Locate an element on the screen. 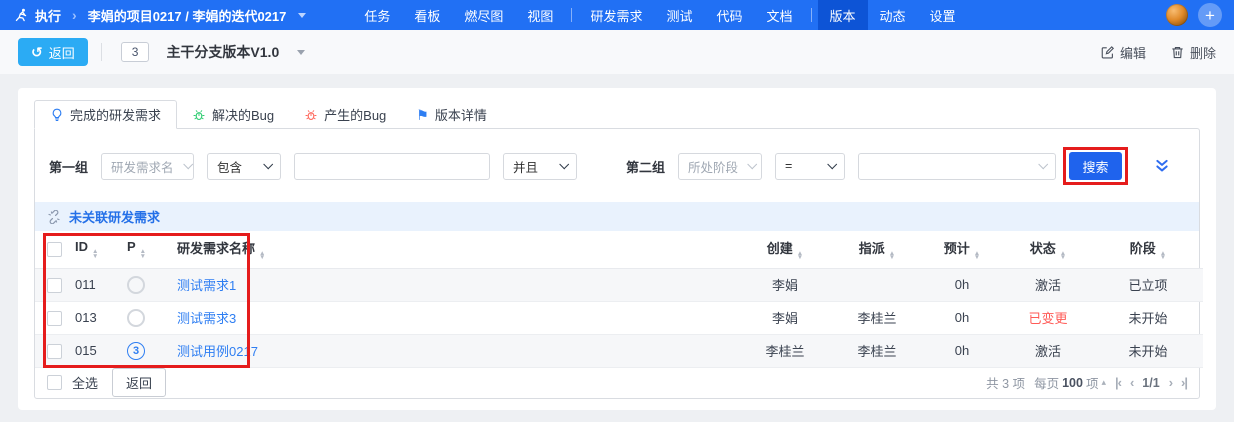 This screenshot has height=422, width=1234. back-button: ↺ 返回 is located at coordinates (53, 52).